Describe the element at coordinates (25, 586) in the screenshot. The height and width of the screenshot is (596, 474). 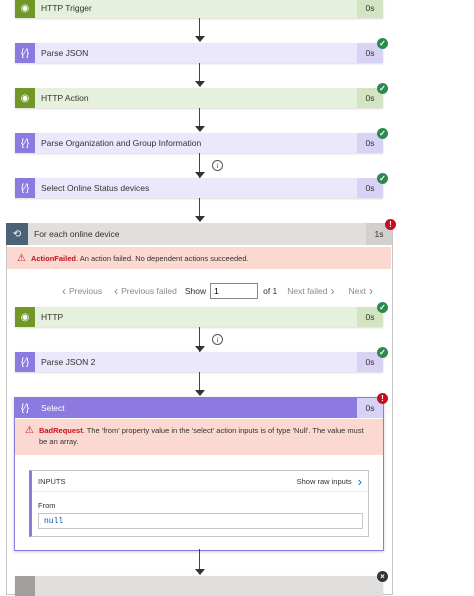
I see `step-icon` at that location.